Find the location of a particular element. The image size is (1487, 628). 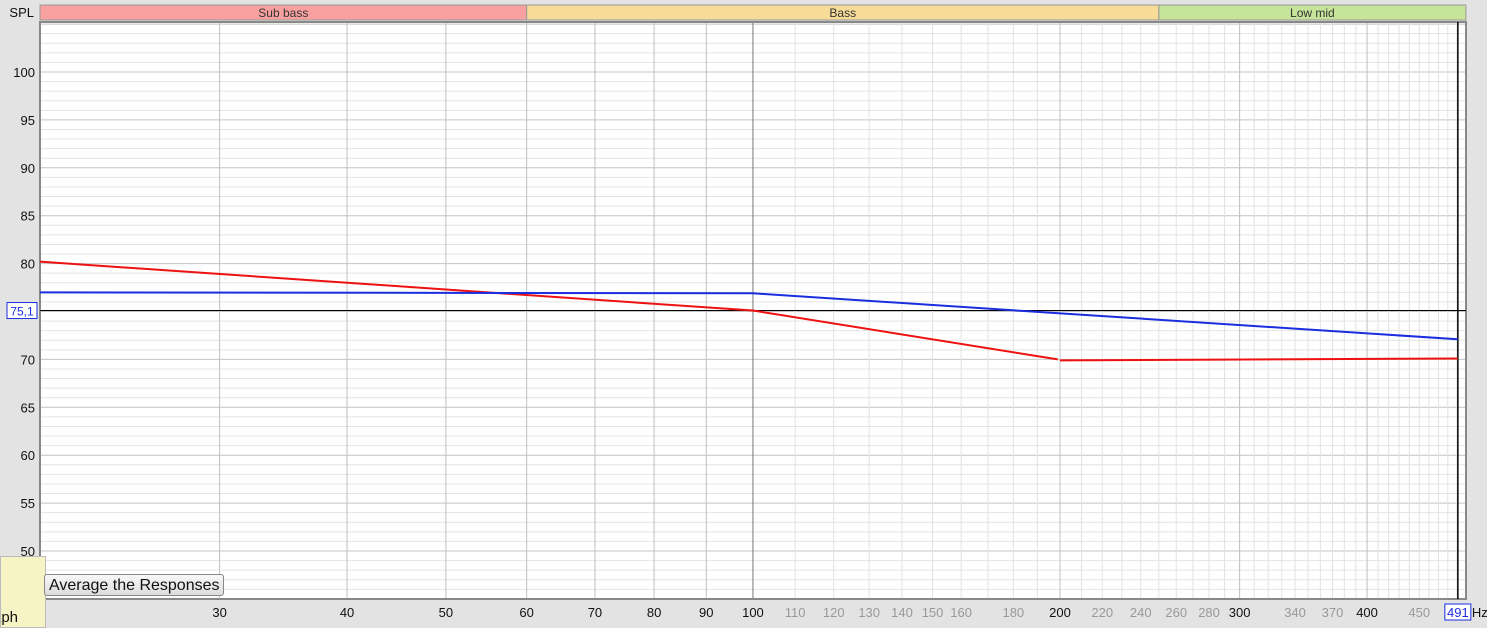

x-tick-label: 70 is located at coordinates (595, 612).